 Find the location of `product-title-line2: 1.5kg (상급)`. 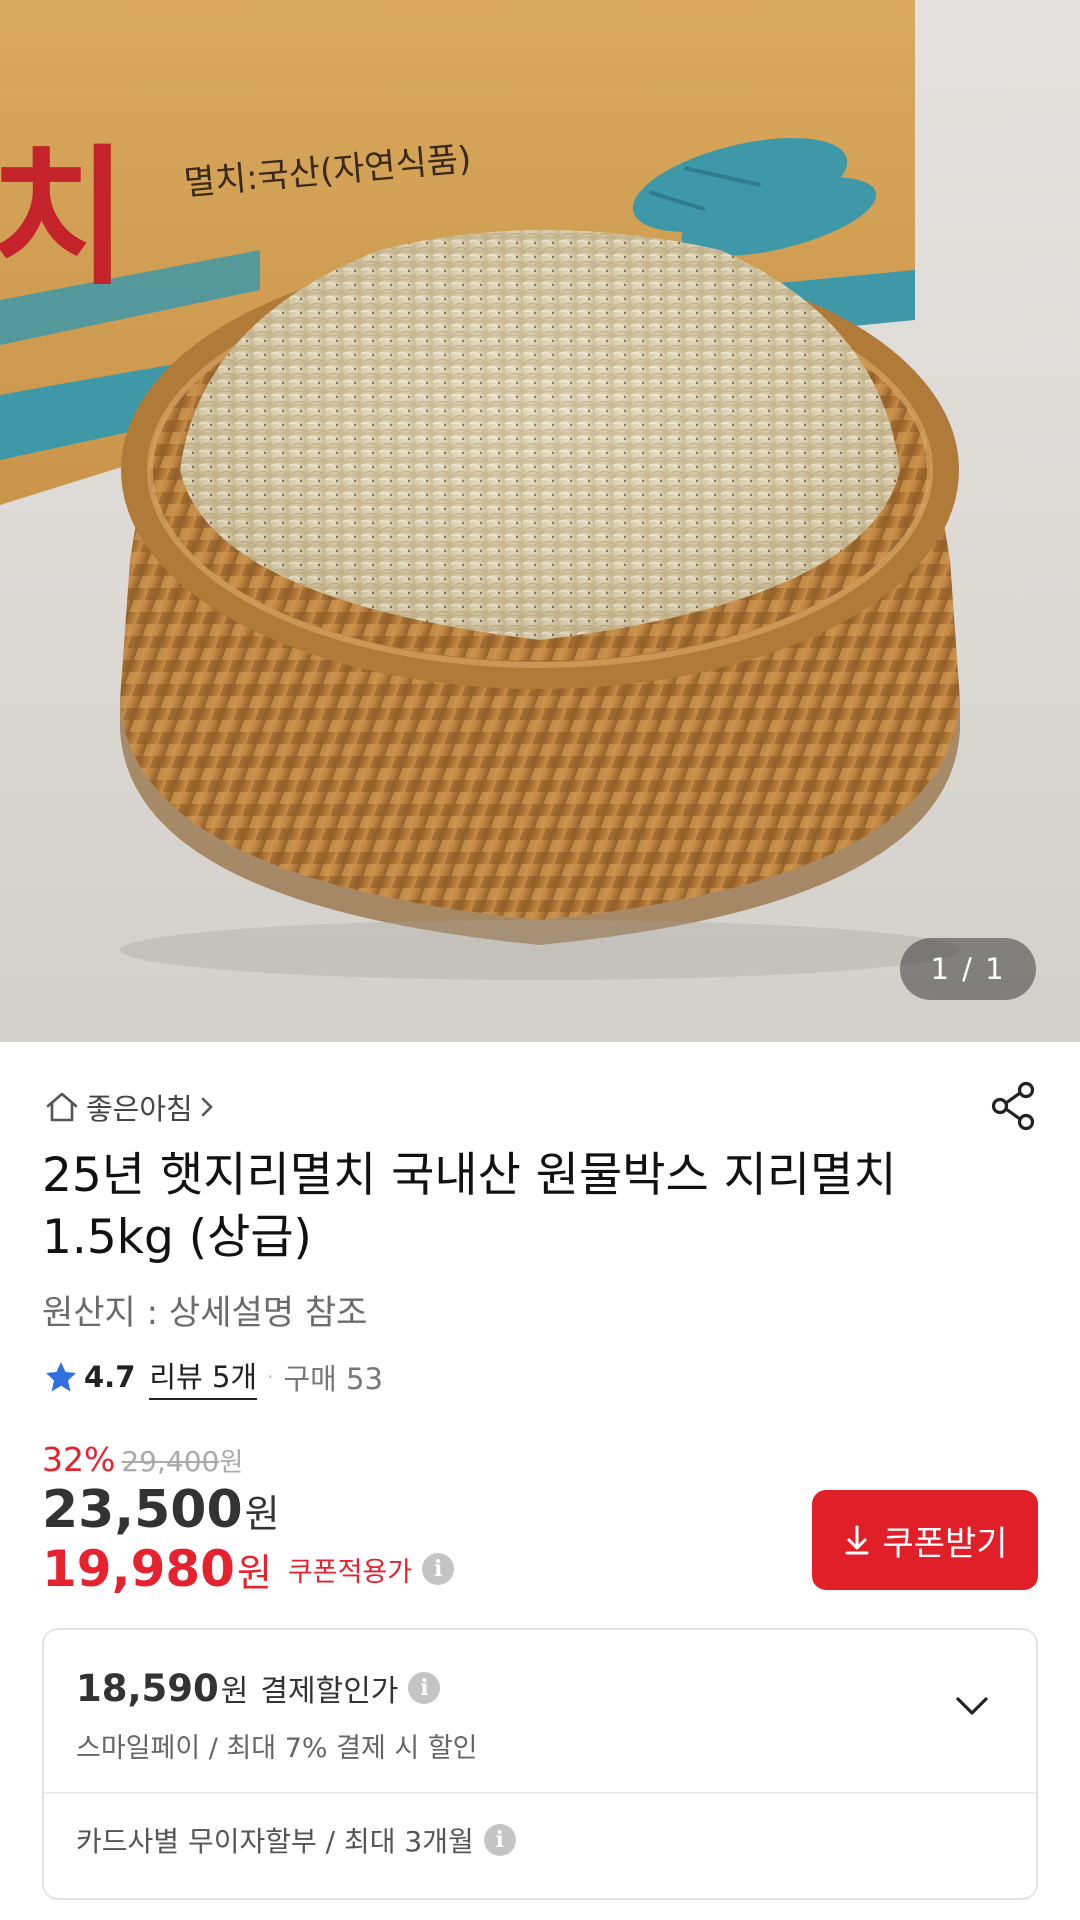

product-title-line2: 1.5kg (상급) is located at coordinates (177, 1237).